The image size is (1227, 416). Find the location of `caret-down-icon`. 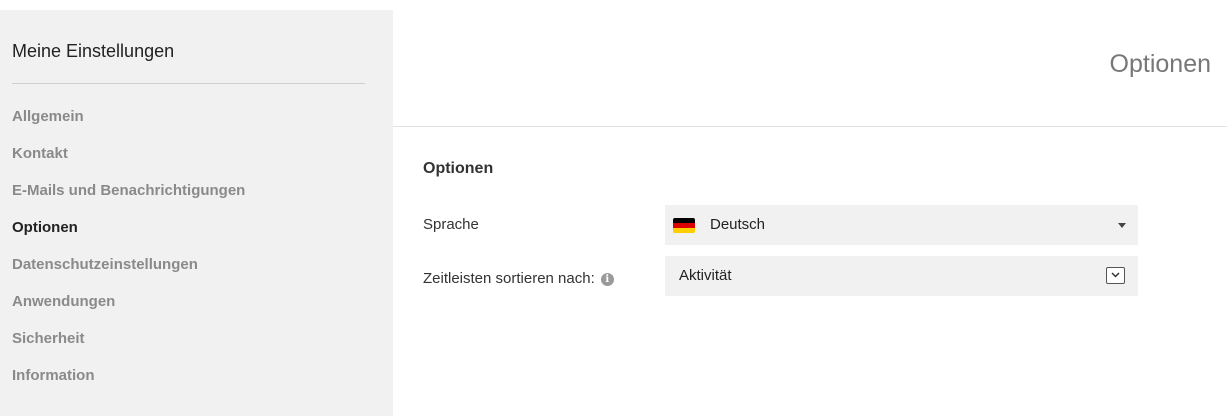

caret-down-icon is located at coordinates (1122, 225).